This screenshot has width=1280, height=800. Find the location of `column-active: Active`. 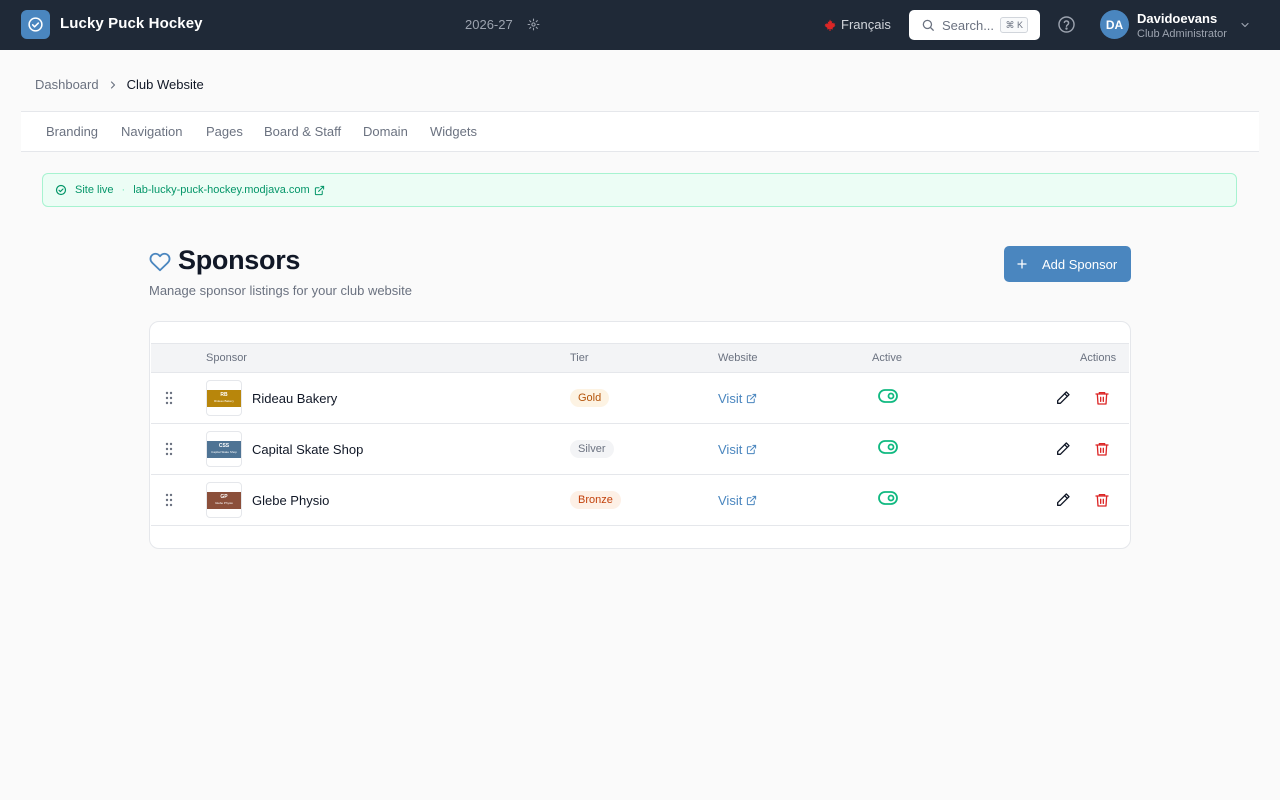

column-active: Active is located at coordinates (887, 358).